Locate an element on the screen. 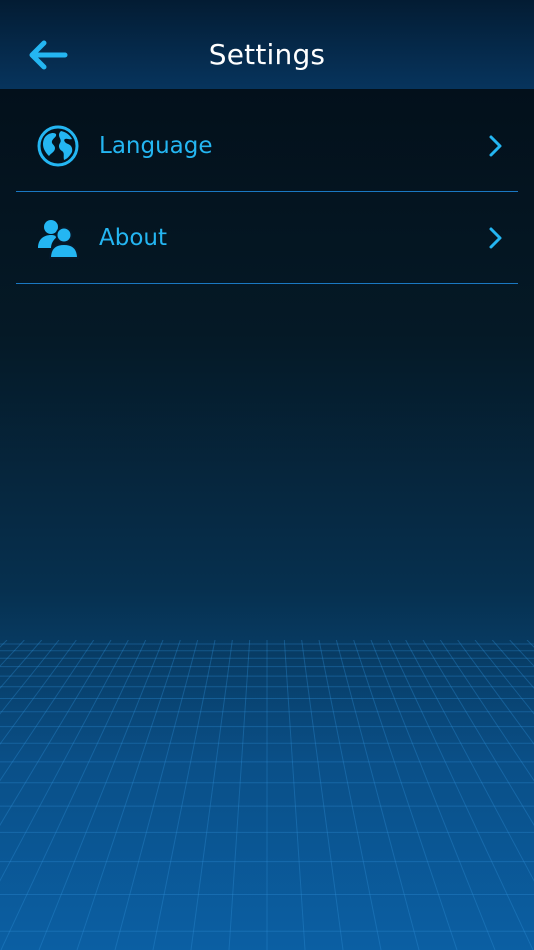  menu-item-label: About is located at coordinates (133, 237).